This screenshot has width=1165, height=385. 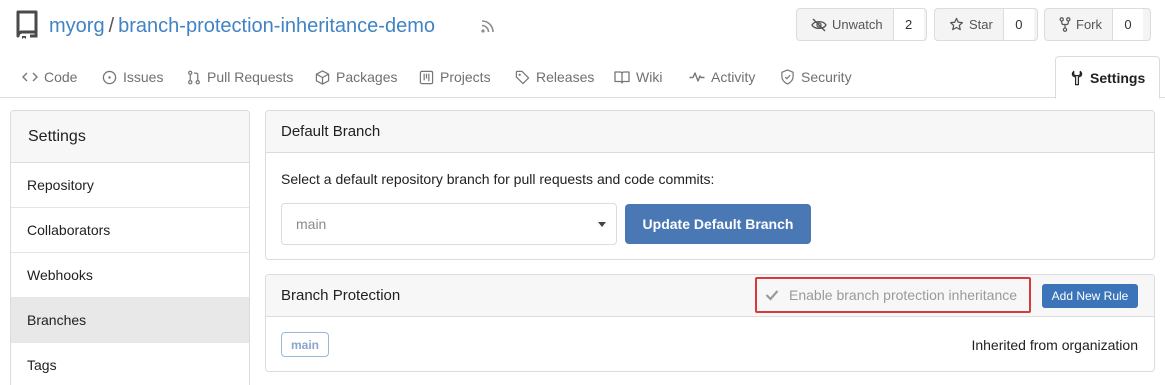 I want to click on tab-code-label: Code, so click(x=61, y=77).